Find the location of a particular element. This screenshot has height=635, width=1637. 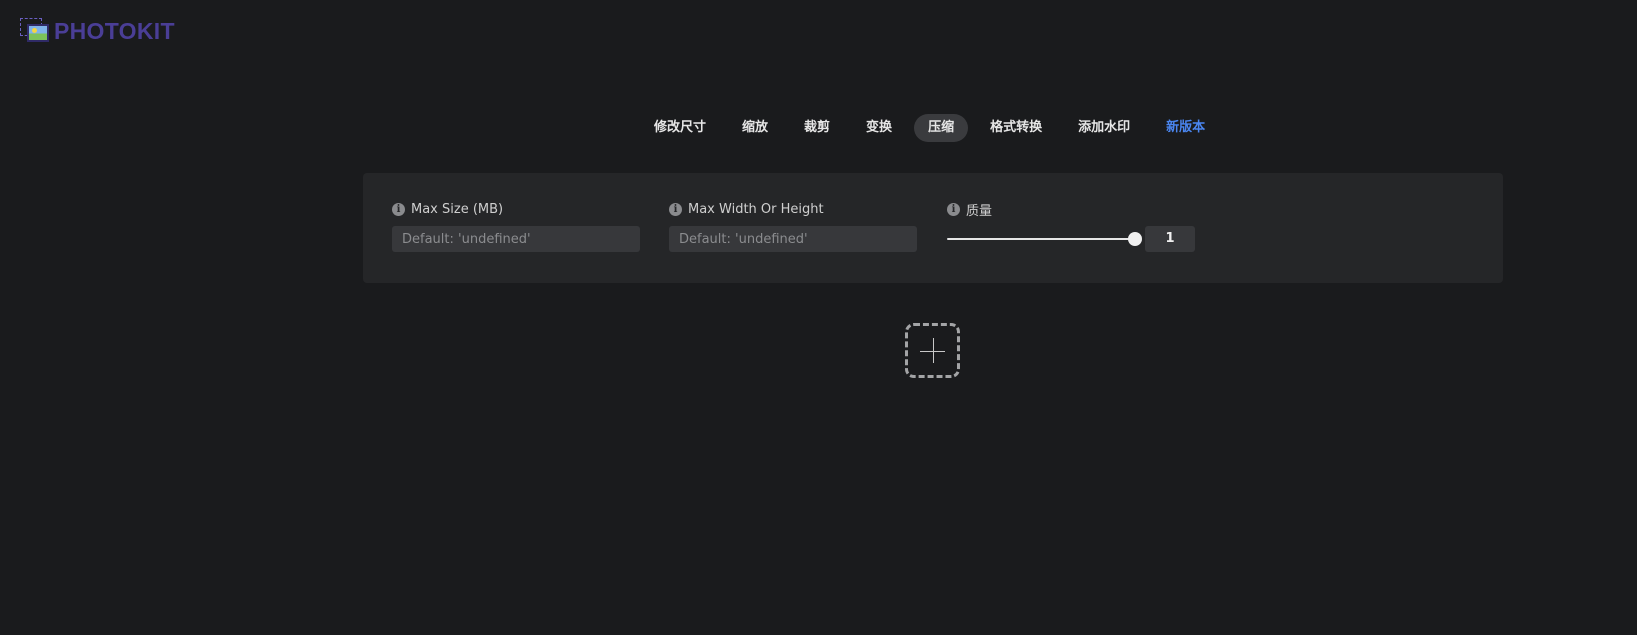

app-logo: PHOTOKIT is located at coordinates (97, 31).